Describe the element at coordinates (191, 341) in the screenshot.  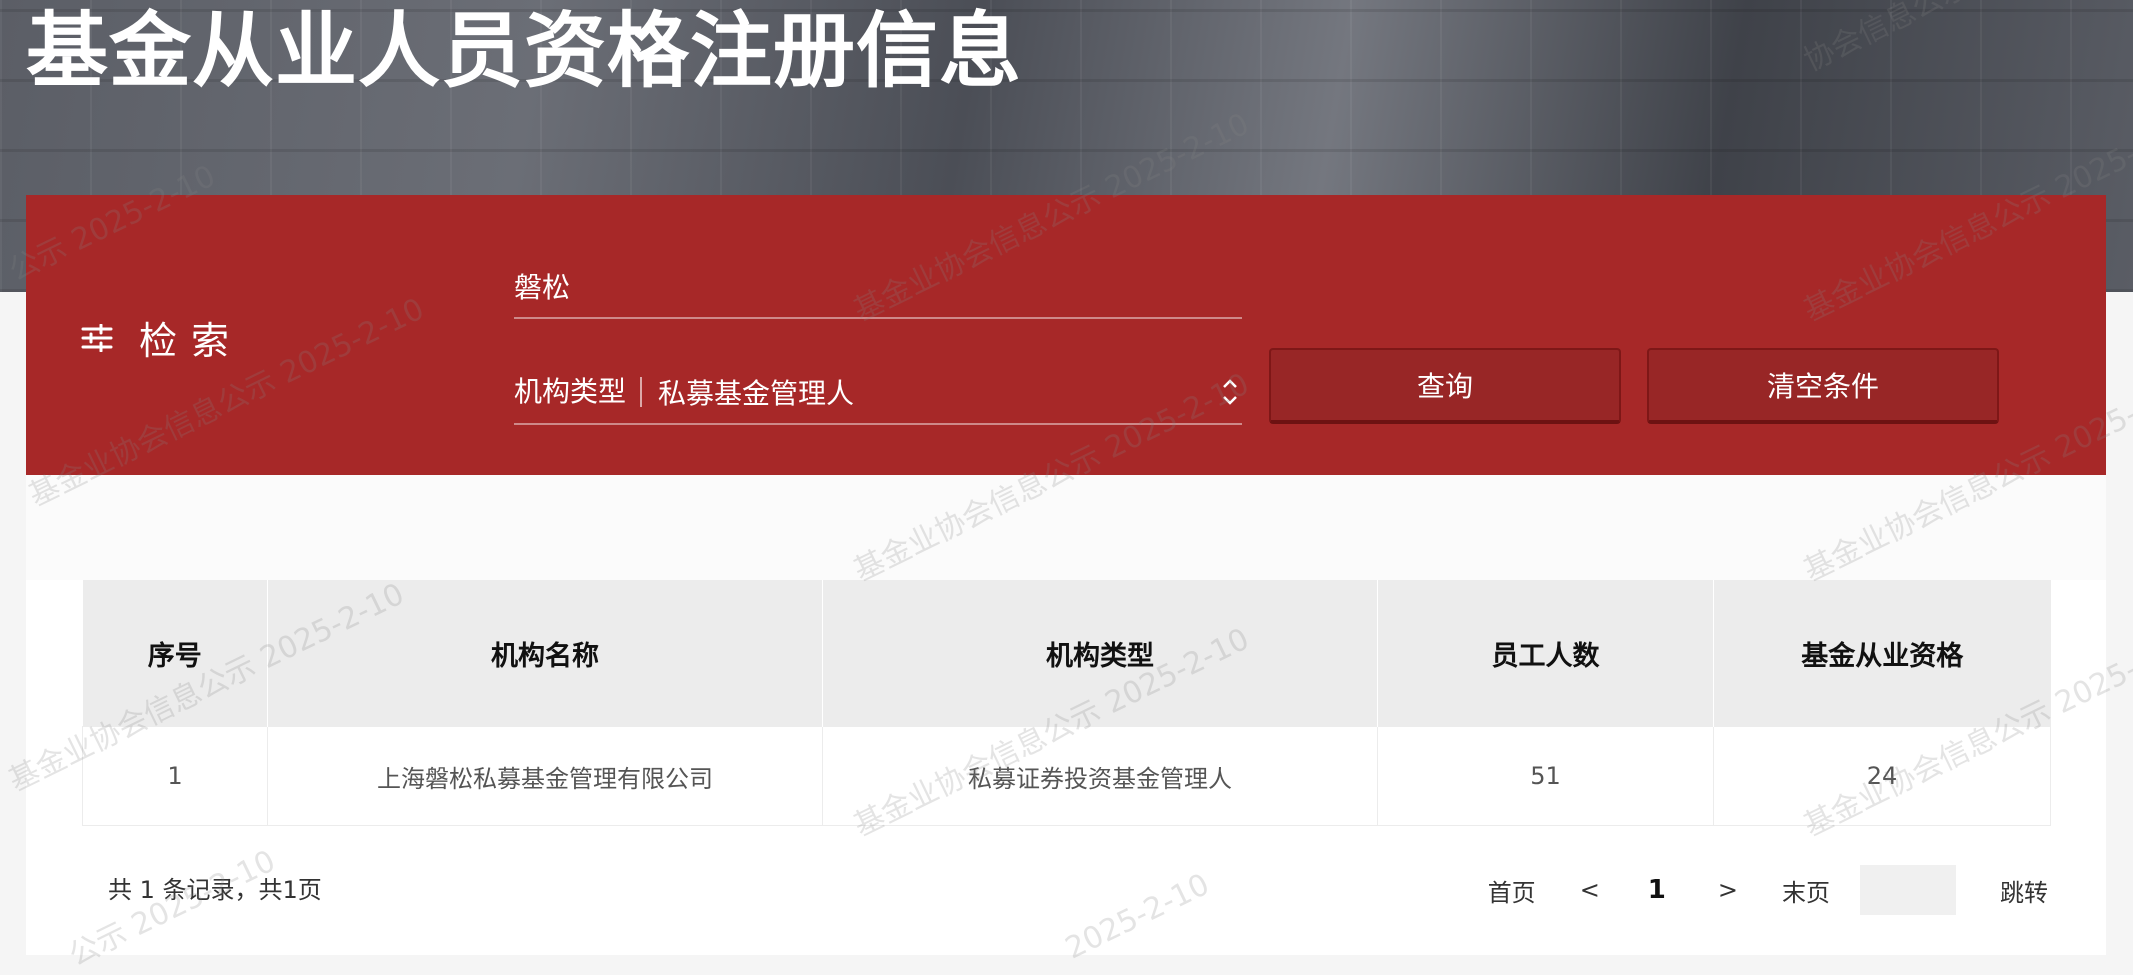
I see `search-heading-label: 检索` at that location.